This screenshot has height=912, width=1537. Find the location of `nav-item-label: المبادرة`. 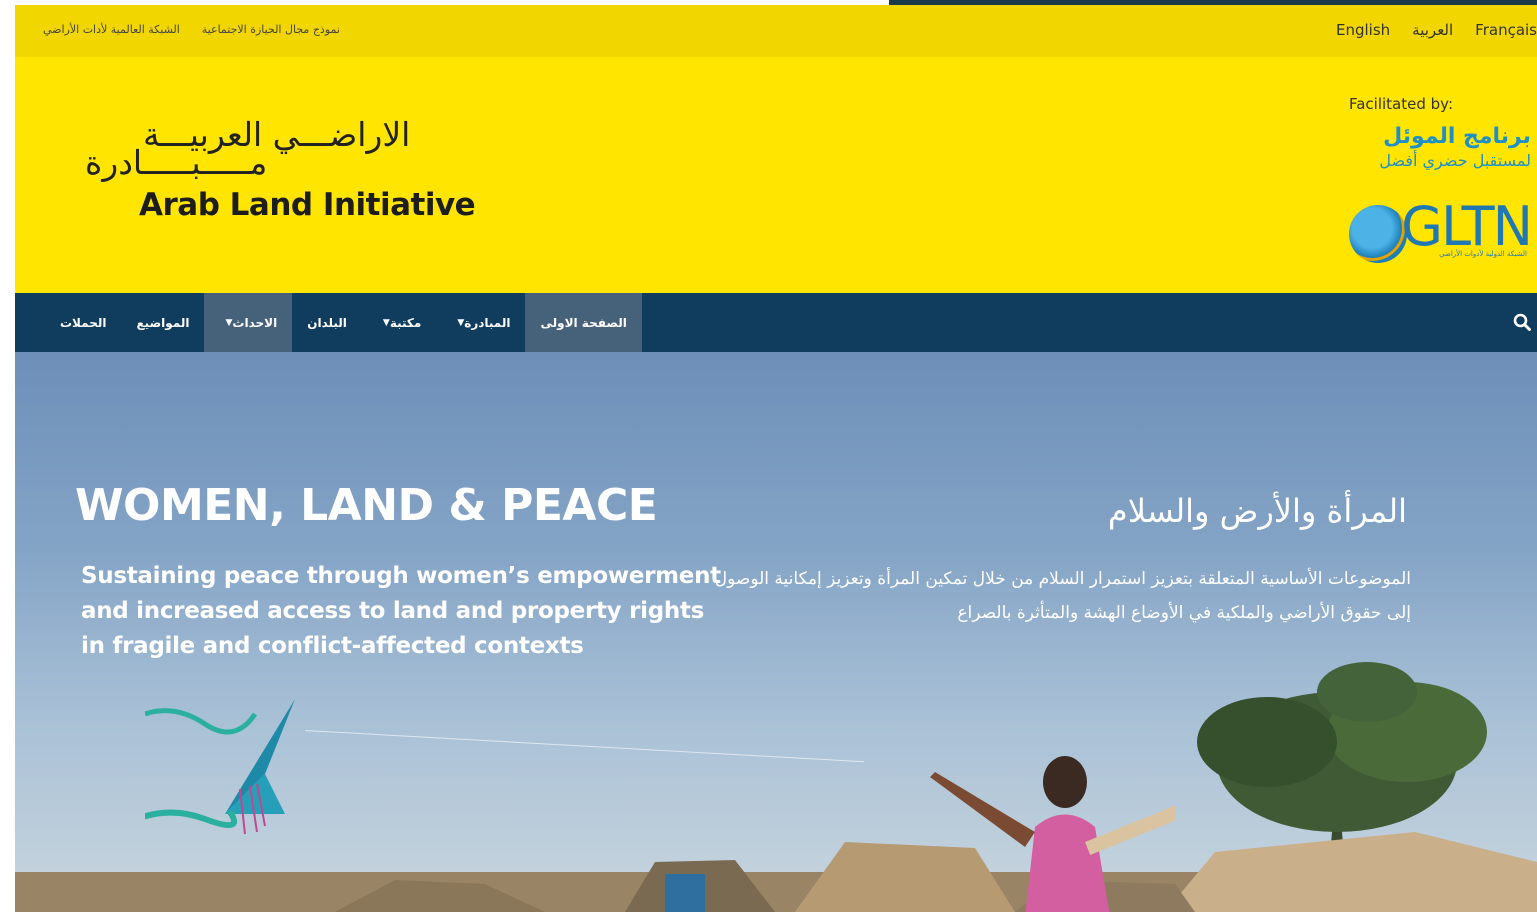

nav-item-label: المبادرة is located at coordinates (487, 322).